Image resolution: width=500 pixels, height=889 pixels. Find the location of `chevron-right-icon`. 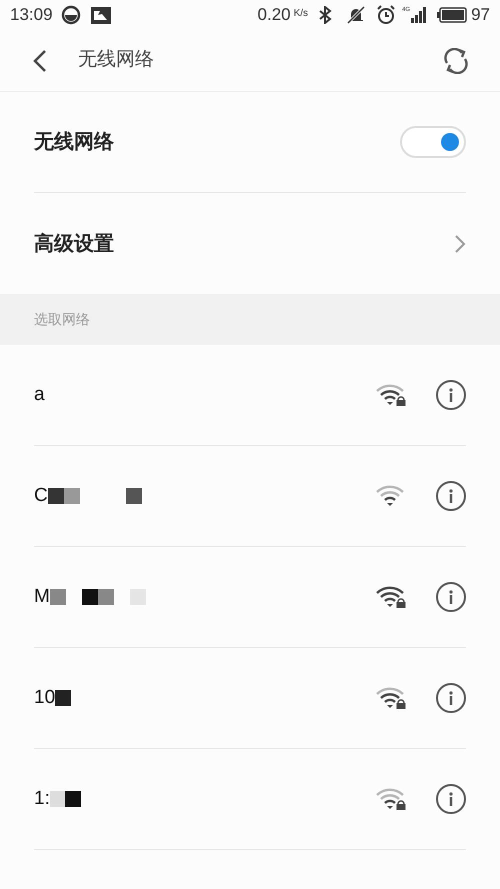

chevron-right-icon is located at coordinates (460, 244).